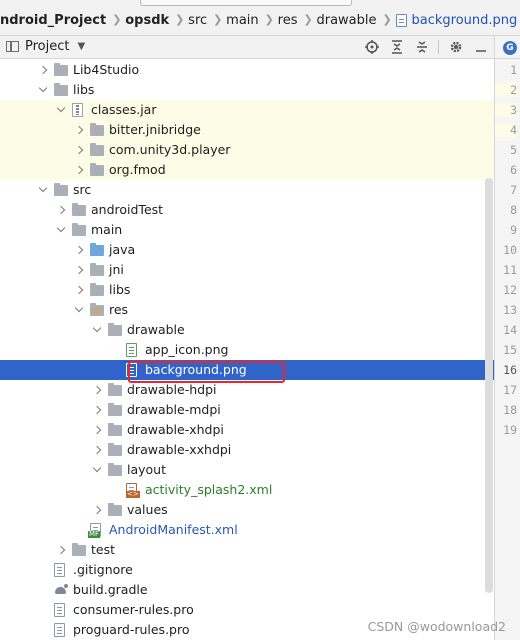 The image size is (520, 640). Describe the element at coordinates (510, 390) in the screenshot. I see `line-number: 17` at that location.